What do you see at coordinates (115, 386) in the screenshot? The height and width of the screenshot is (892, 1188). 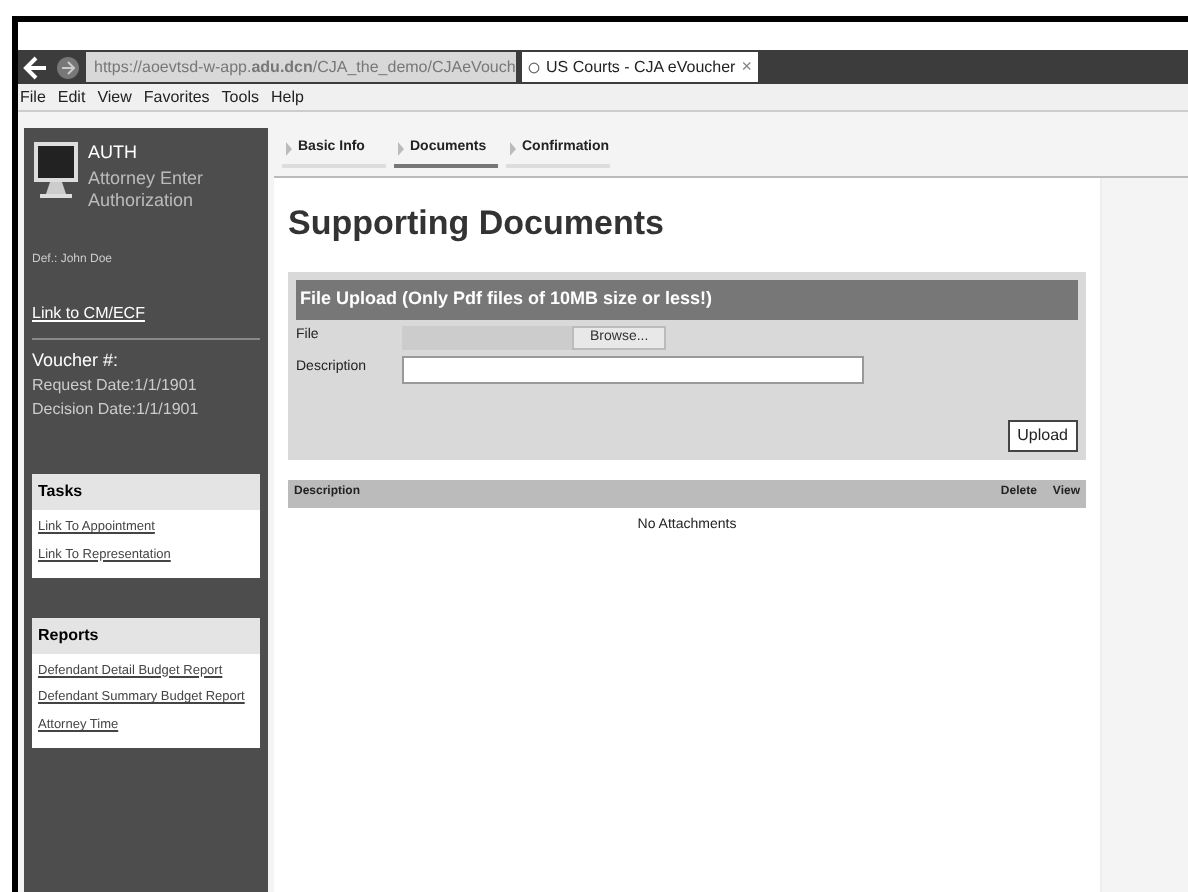 I see `request-date: Request Date:1/1/1901` at bounding box center [115, 386].